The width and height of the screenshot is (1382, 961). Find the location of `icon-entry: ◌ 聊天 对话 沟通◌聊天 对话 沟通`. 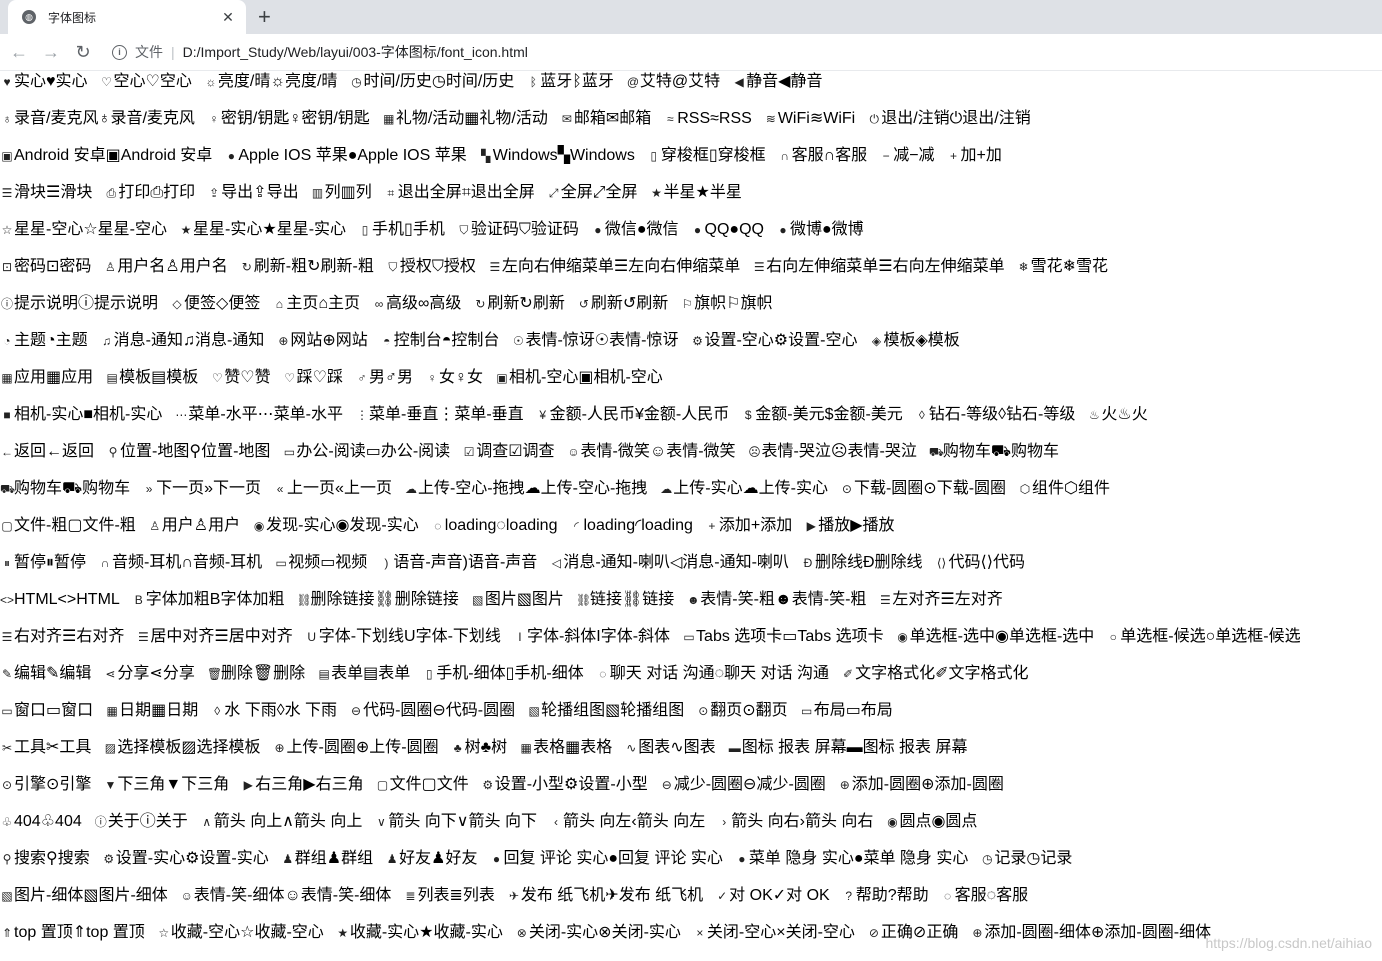

icon-entry: ◌ 聊天 对话 沟通◌聊天 对话 沟通 is located at coordinates (712, 674).